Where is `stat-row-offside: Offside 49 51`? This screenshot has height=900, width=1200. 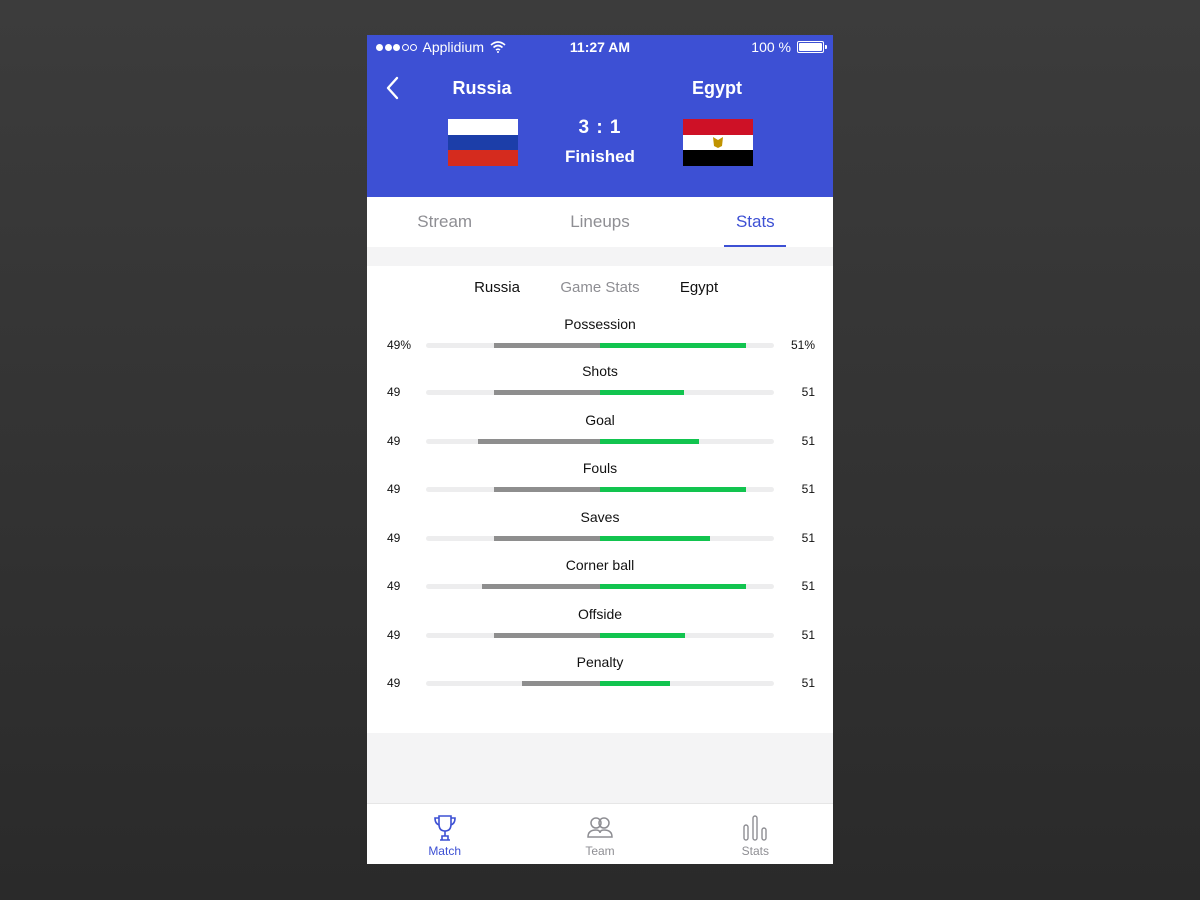
stat-row-offside: Offside 49 51 is located at coordinates (600, 626).